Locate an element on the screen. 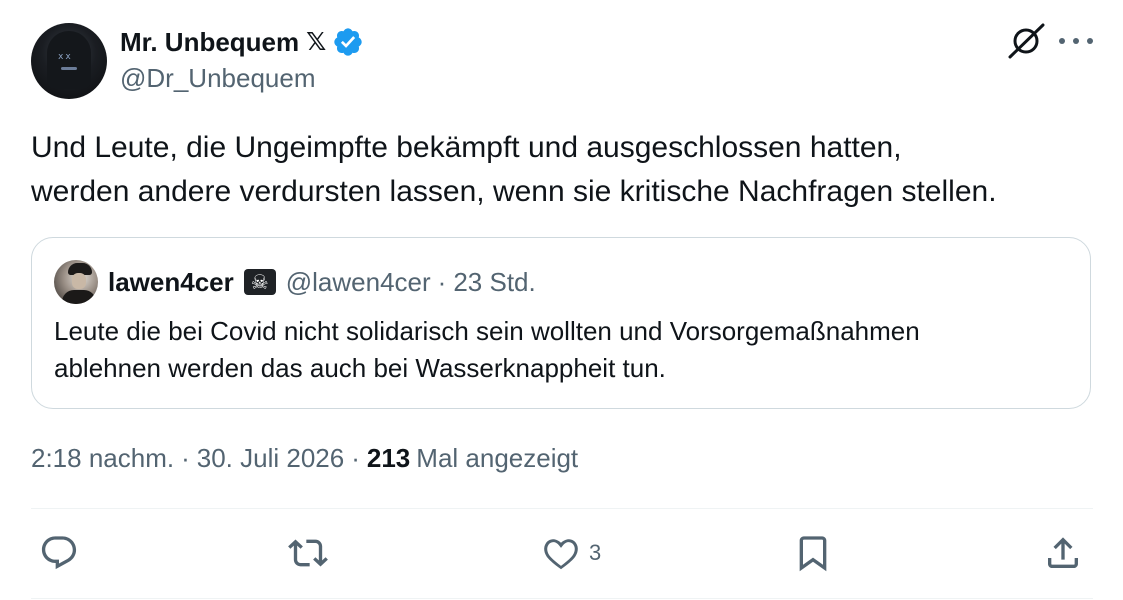 The height and width of the screenshot is (600, 1123). quote-timestamp: 23 Std. is located at coordinates (494, 282).